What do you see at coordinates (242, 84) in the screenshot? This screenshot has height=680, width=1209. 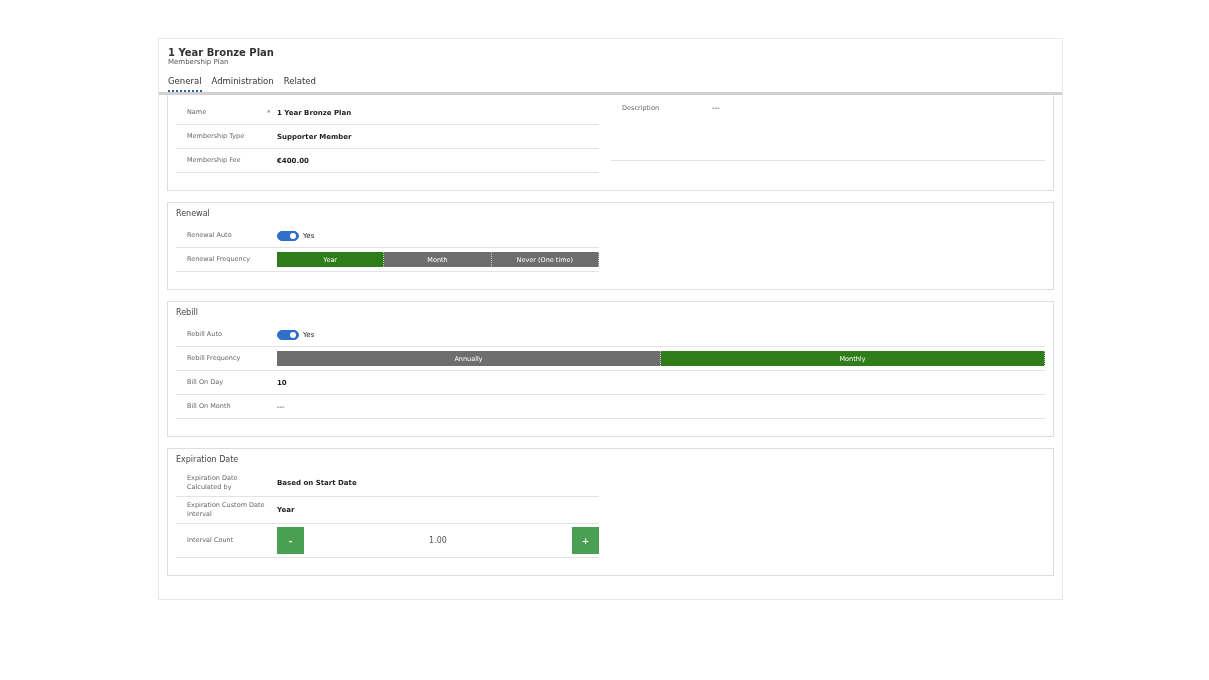 I see `tab: Administration` at bounding box center [242, 84].